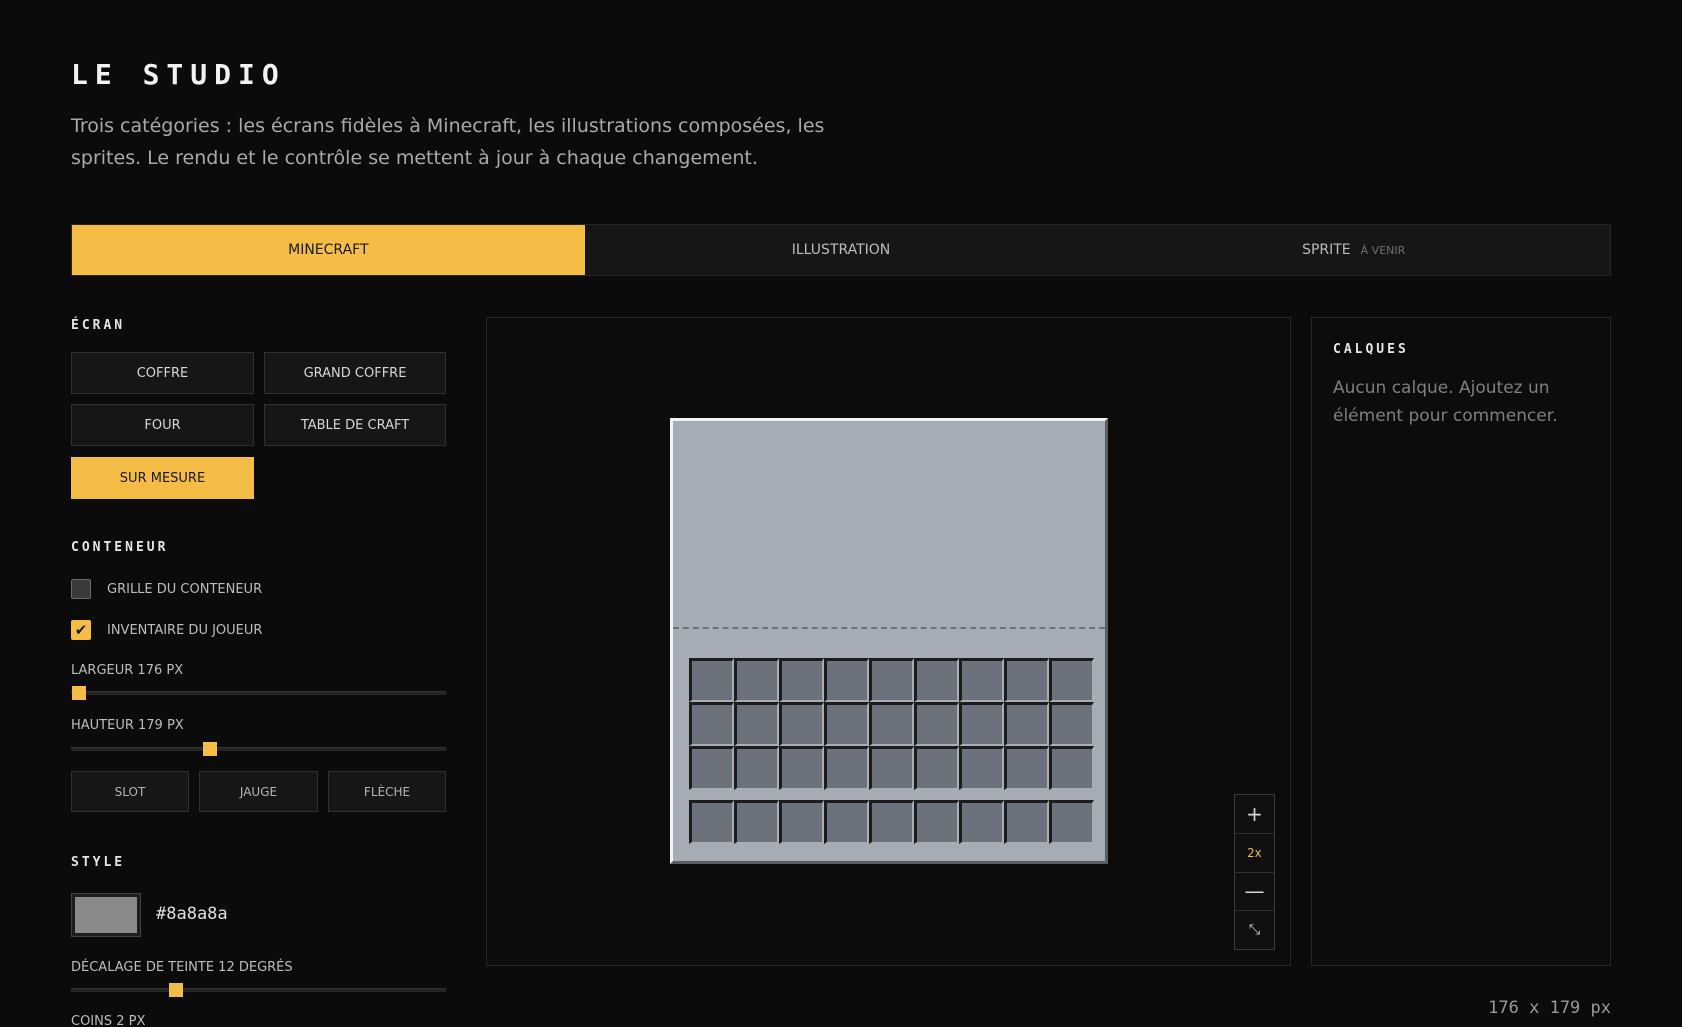 The image size is (1682, 1027). I want to click on zoom-level-value: 2x, so click(1254, 852).